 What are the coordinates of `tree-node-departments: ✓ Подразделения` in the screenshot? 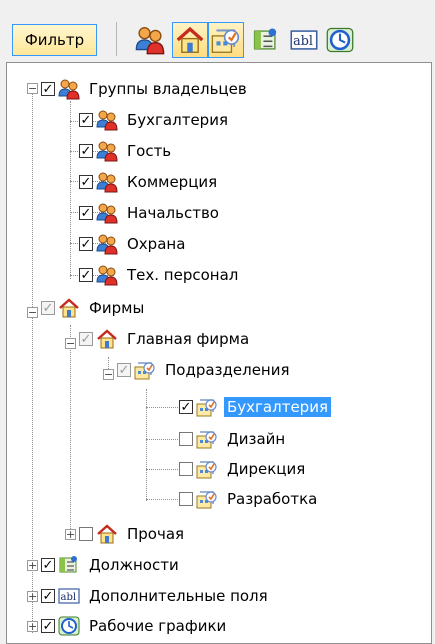 It's located at (205, 370).